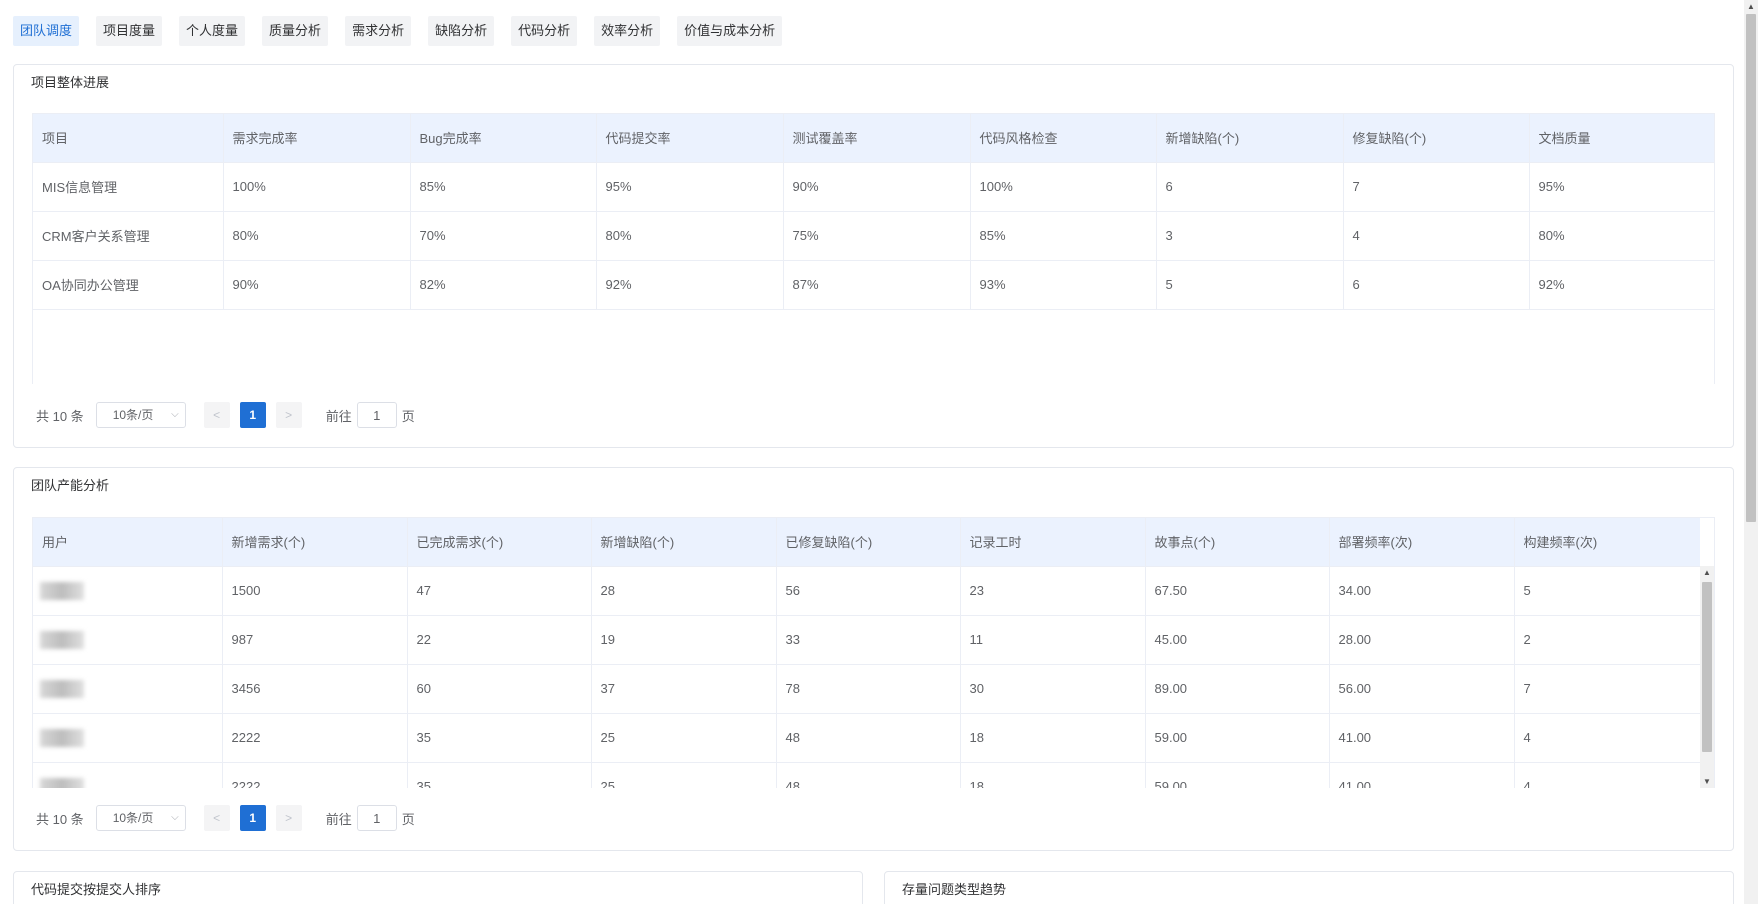  What do you see at coordinates (128, 236) in the screenshot?
I see `table-cell: CRM客户关系管理` at bounding box center [128, 236].